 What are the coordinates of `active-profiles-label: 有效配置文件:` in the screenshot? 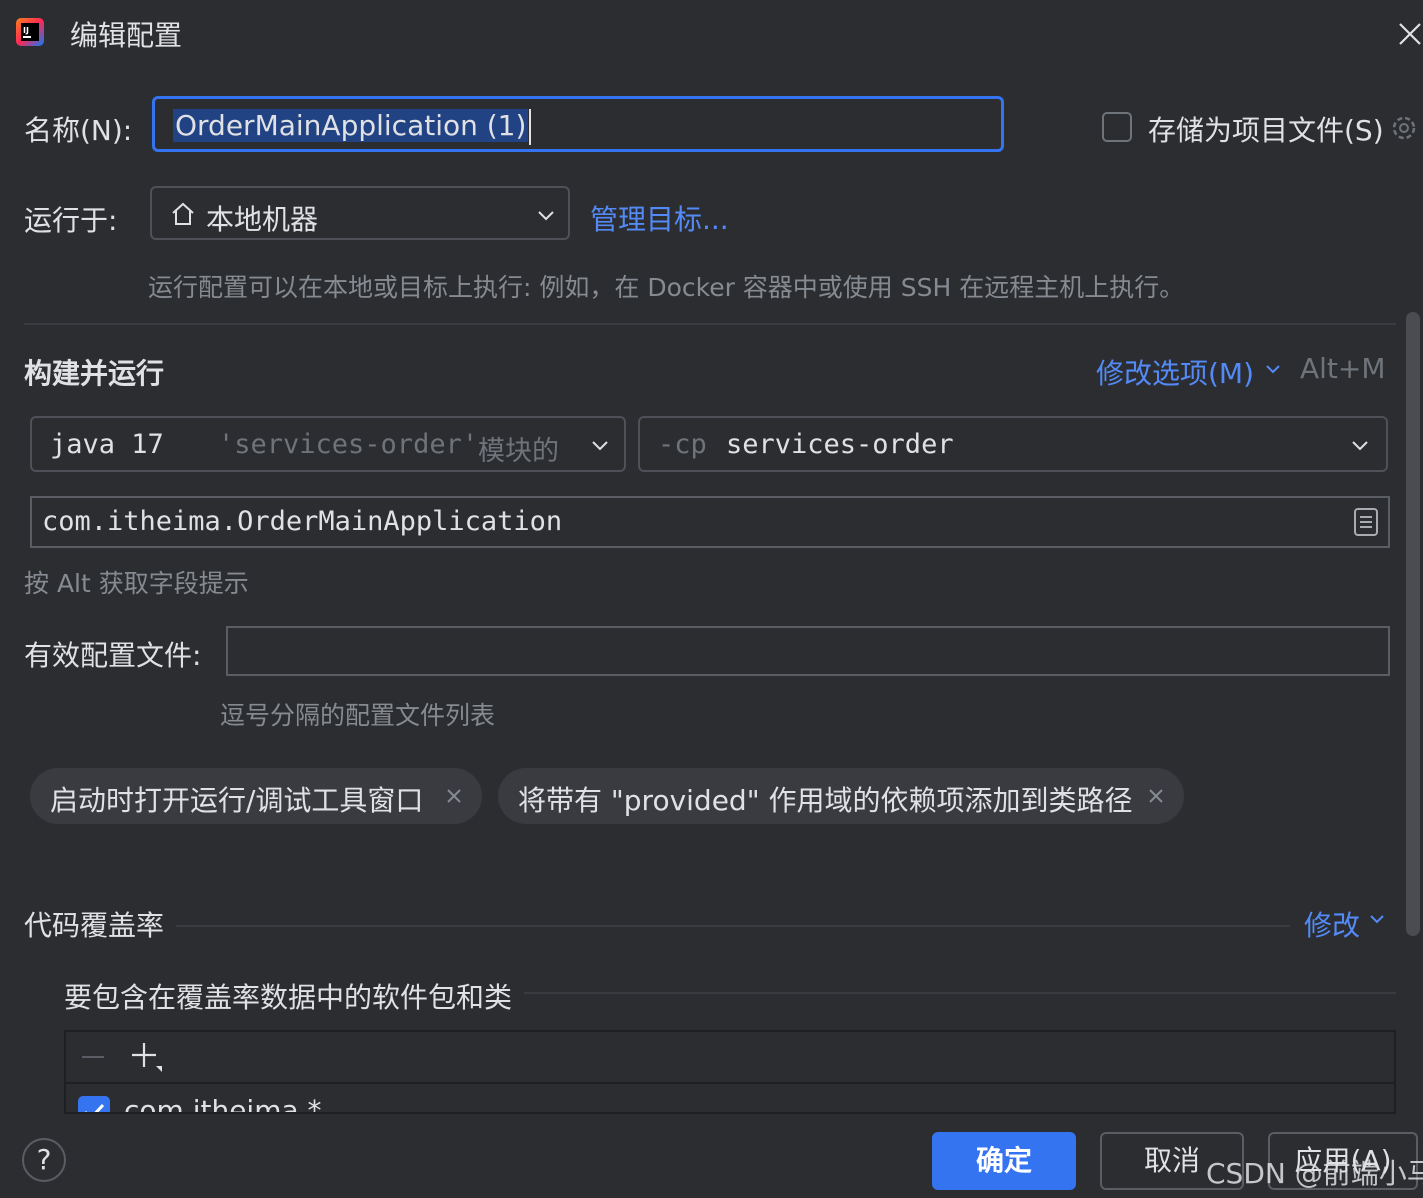 It's located at (113, 655).